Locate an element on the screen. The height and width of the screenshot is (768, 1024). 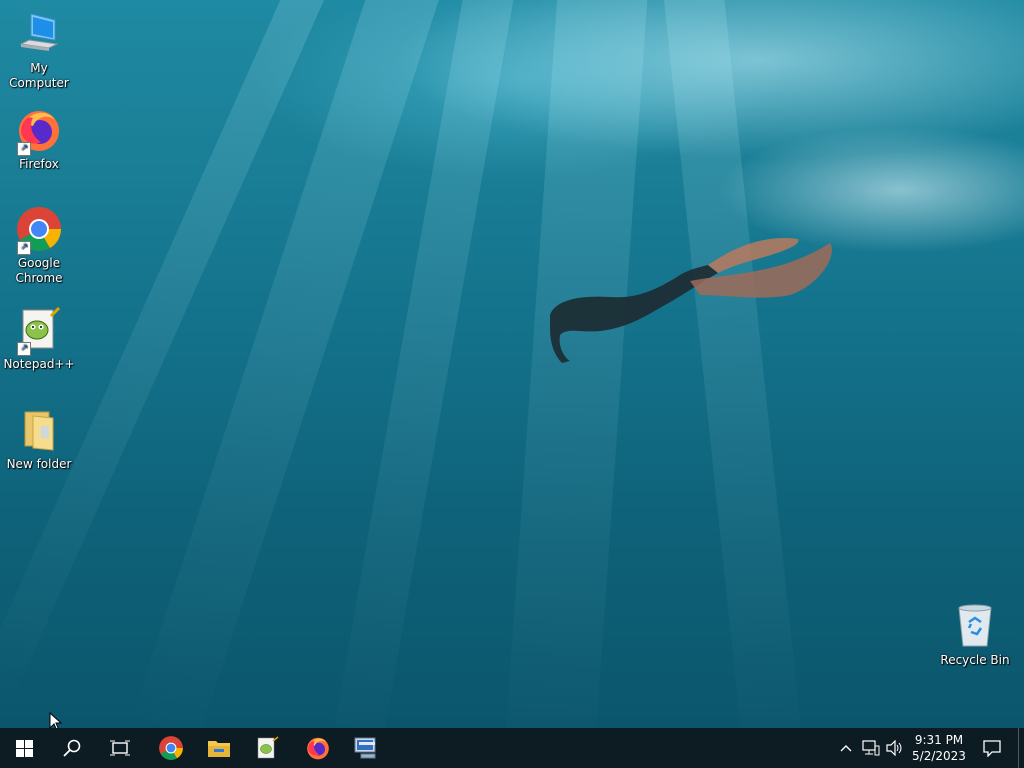
tray-network is located at coordinates (871, 748).